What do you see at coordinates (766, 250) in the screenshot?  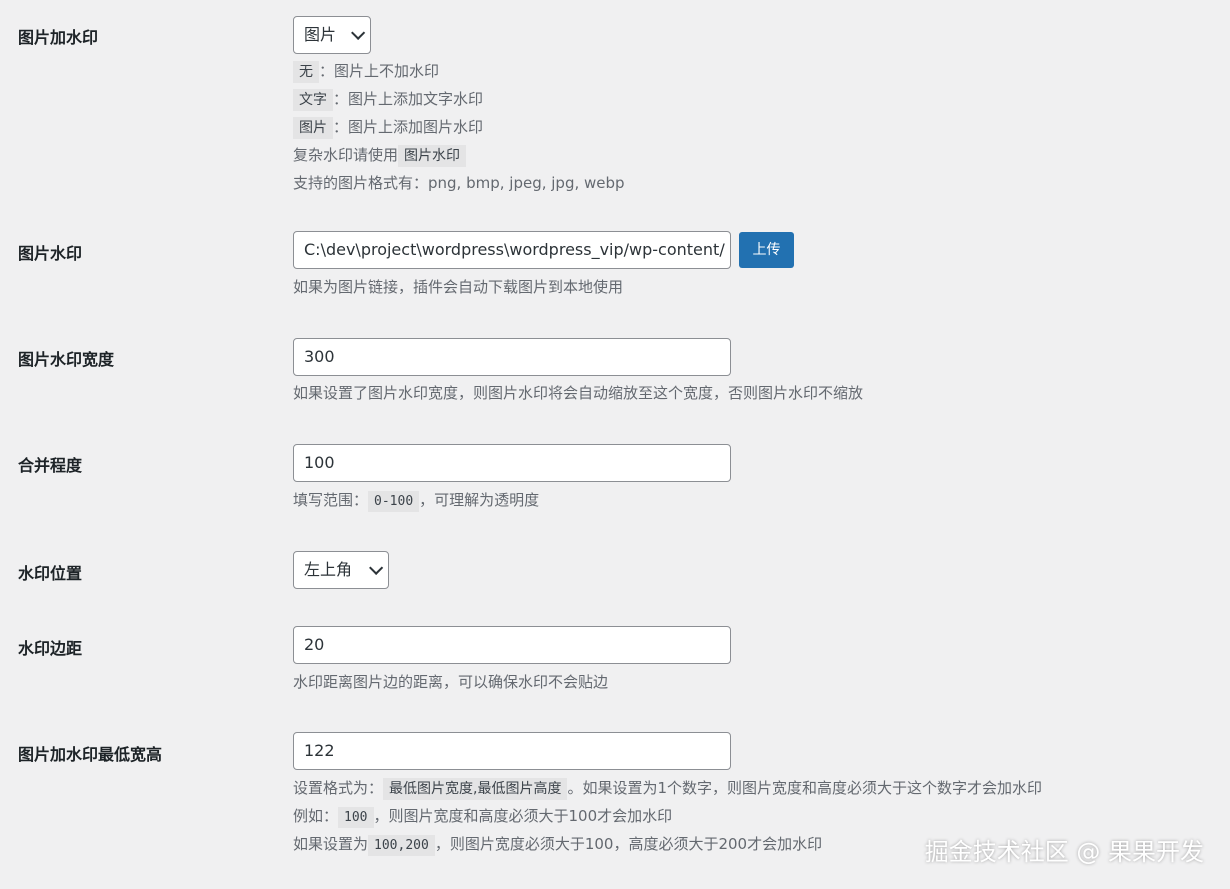 I see `upload-button: 上传` at bounding box center [766, 250].